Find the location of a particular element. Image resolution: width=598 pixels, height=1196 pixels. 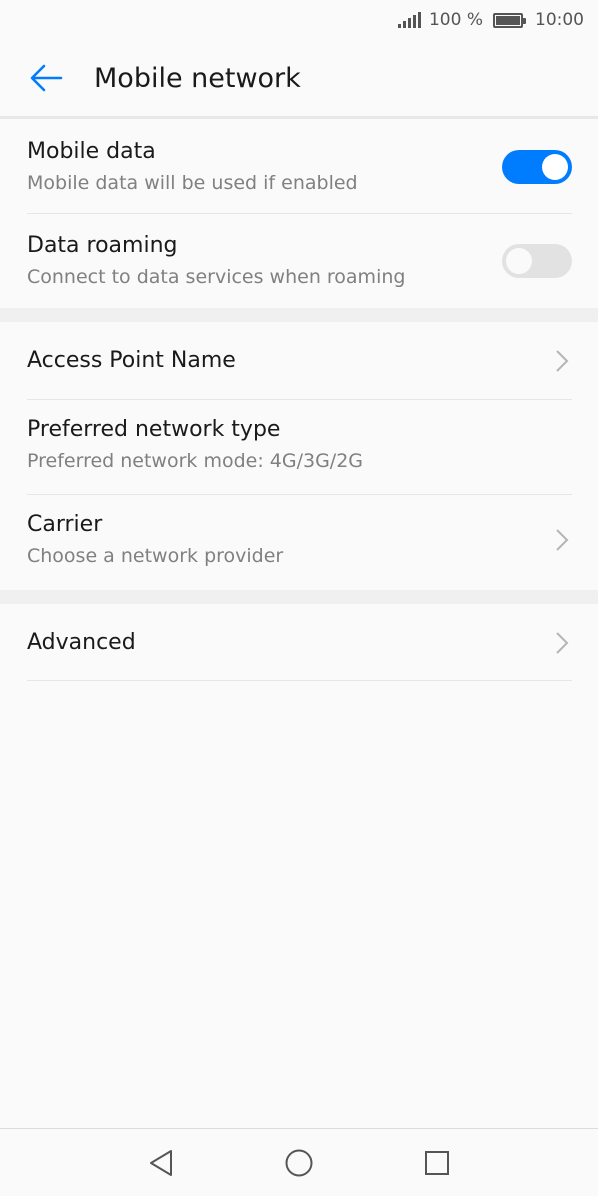

advanced-row: Advanced is located at coordinates (299, 643).